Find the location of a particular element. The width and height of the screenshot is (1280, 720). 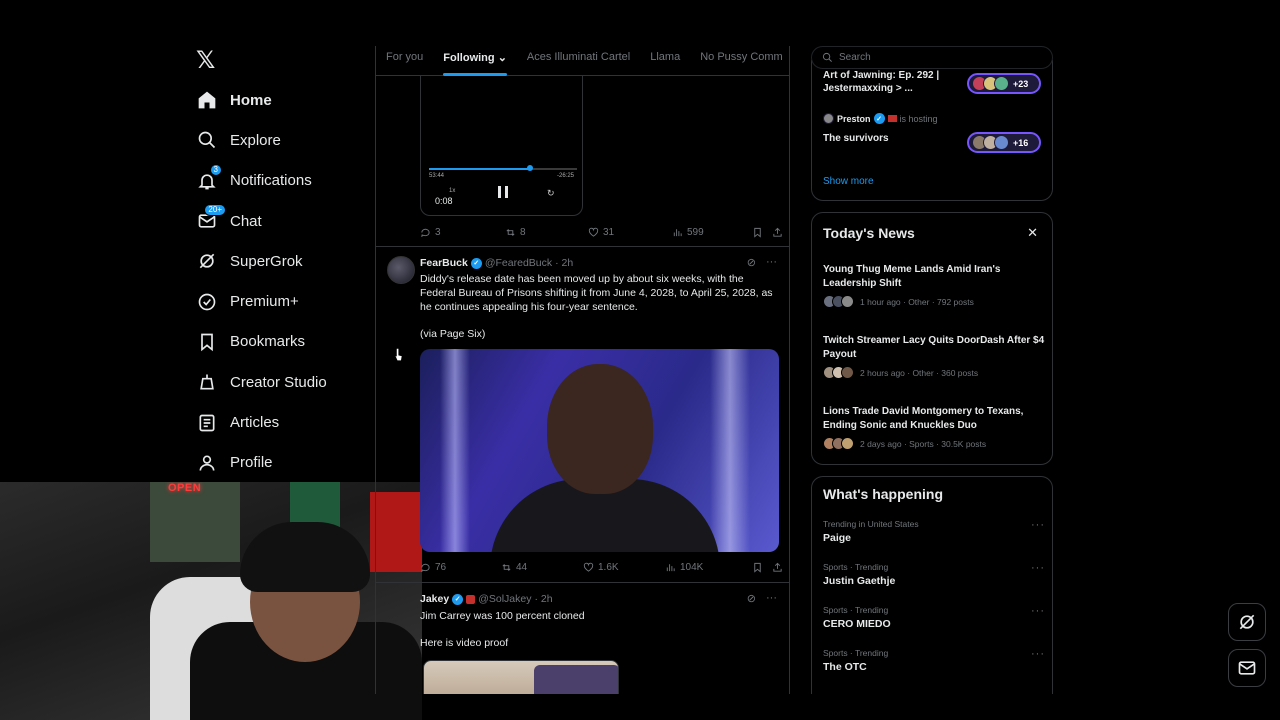

views-button: 599 is located at coordinates (712, 232).